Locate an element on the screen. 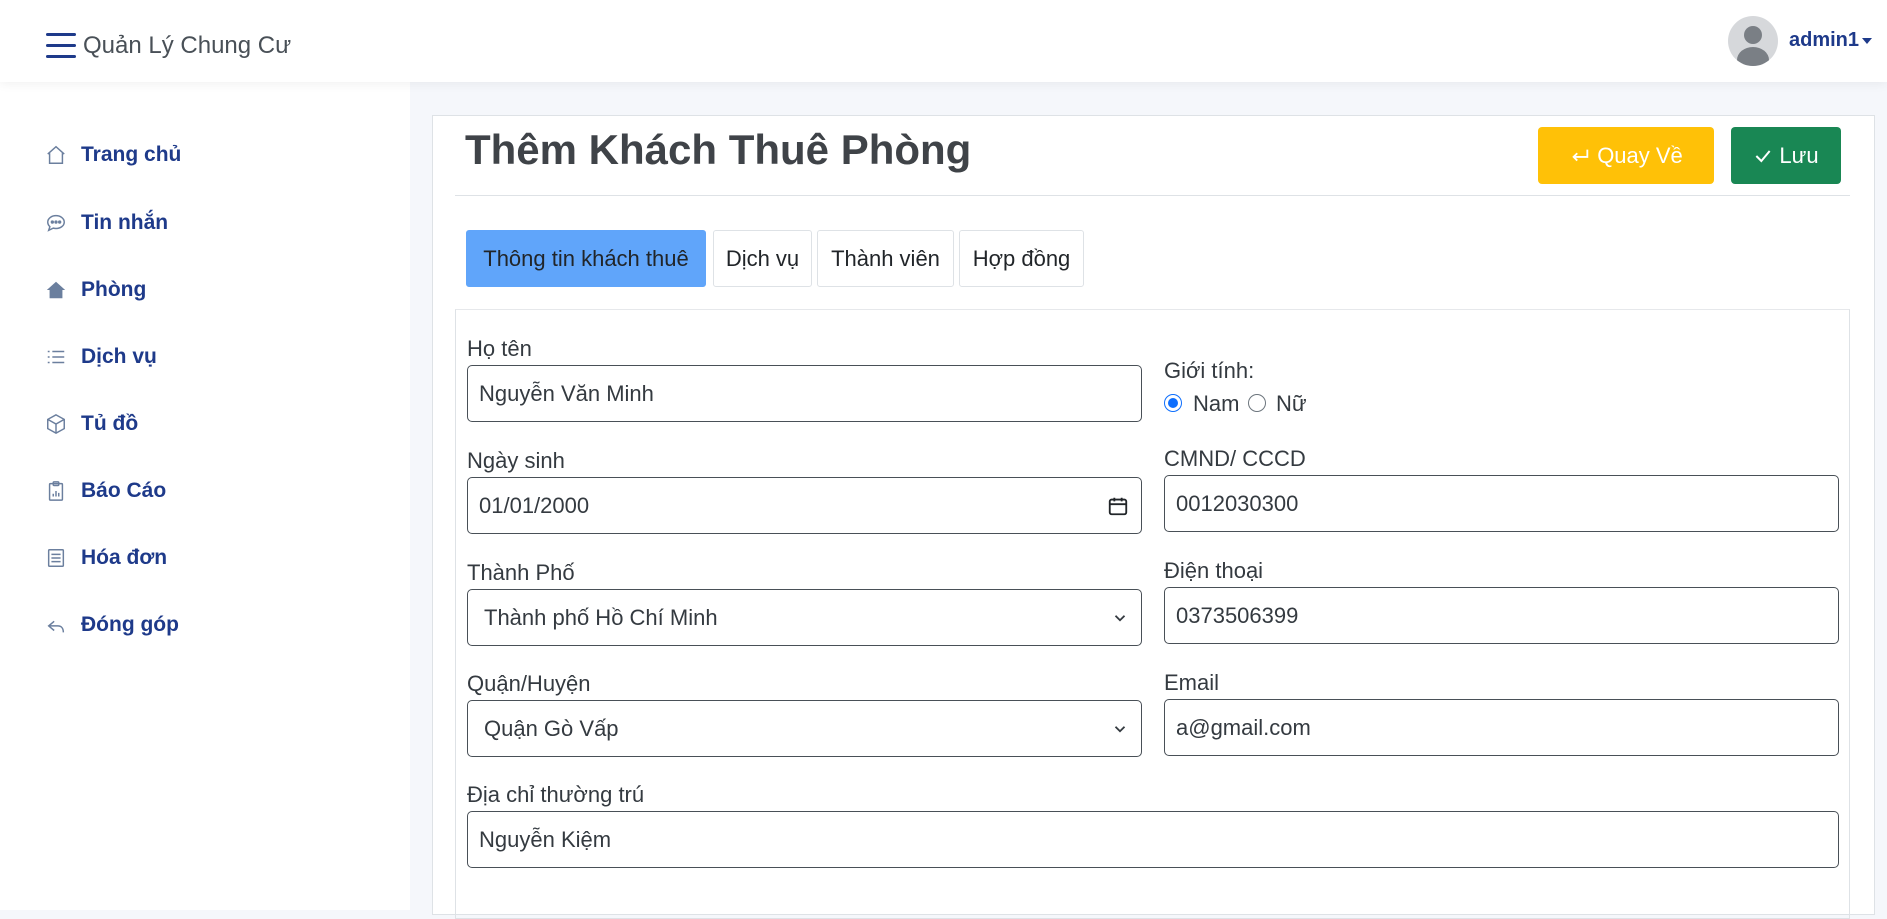 The width and height of the screenshot is (1887, 919). tab-thong-tin-khach-thue: Thông tin khách thuê is located at coordinates (586, 258).